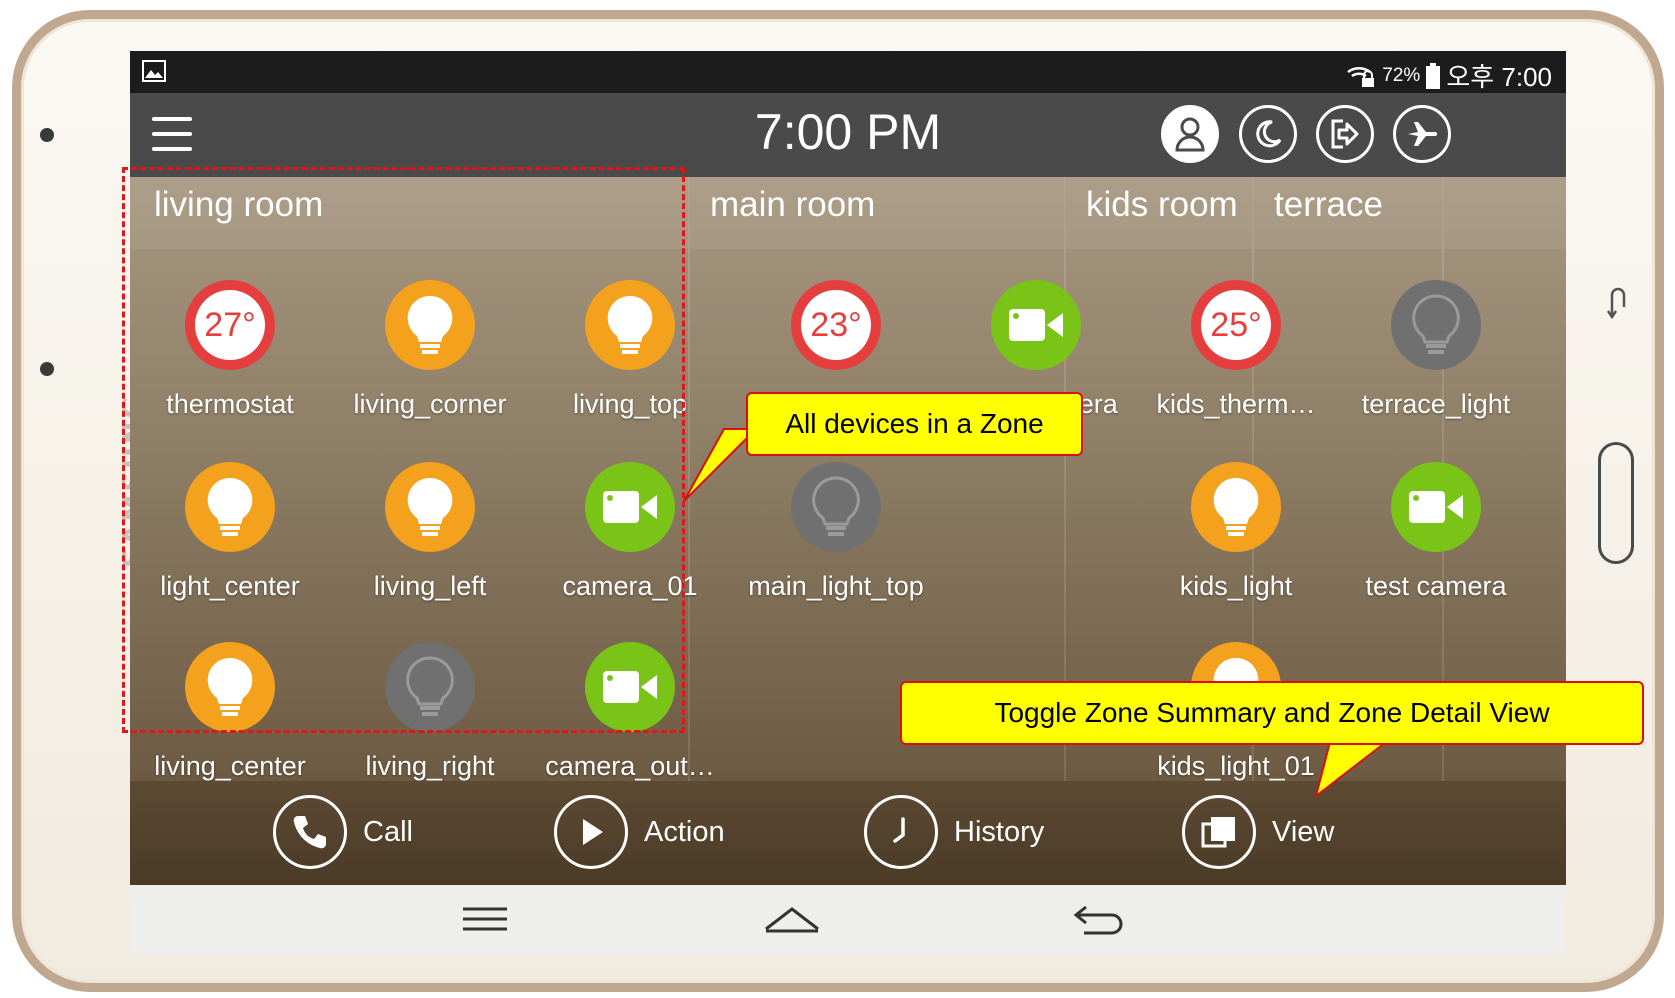 The image size is (1675, 998). What do you see at coordinates (1351, 770) in the screenshot?
I see `callout-pointer` at bounding box center [1351, 770].